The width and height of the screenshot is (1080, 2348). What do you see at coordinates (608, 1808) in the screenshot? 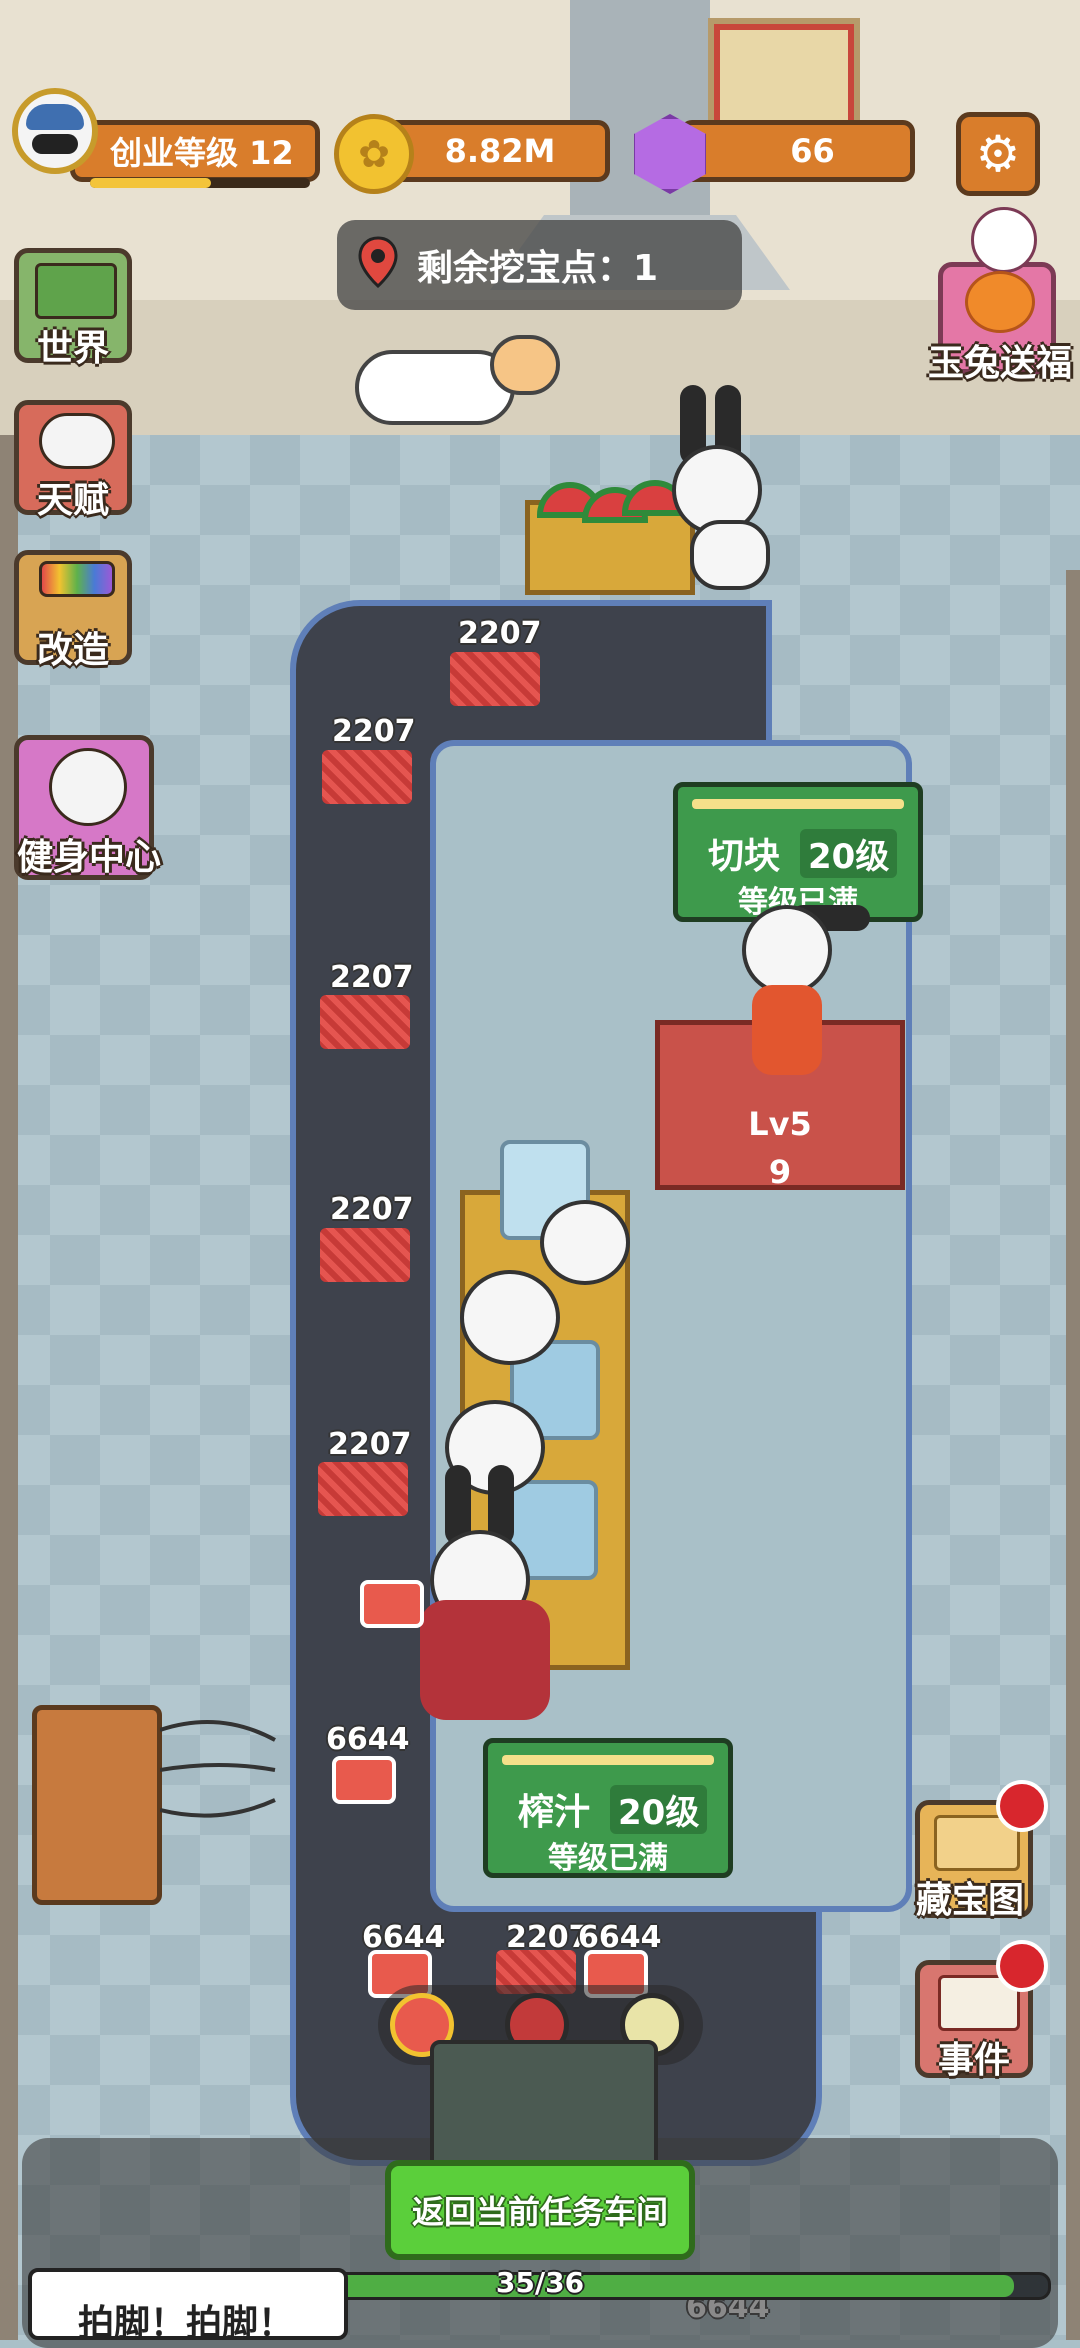
I see `juice-station-card: 榨汁 20级 等级已满` at bounding box center [608, 1808].